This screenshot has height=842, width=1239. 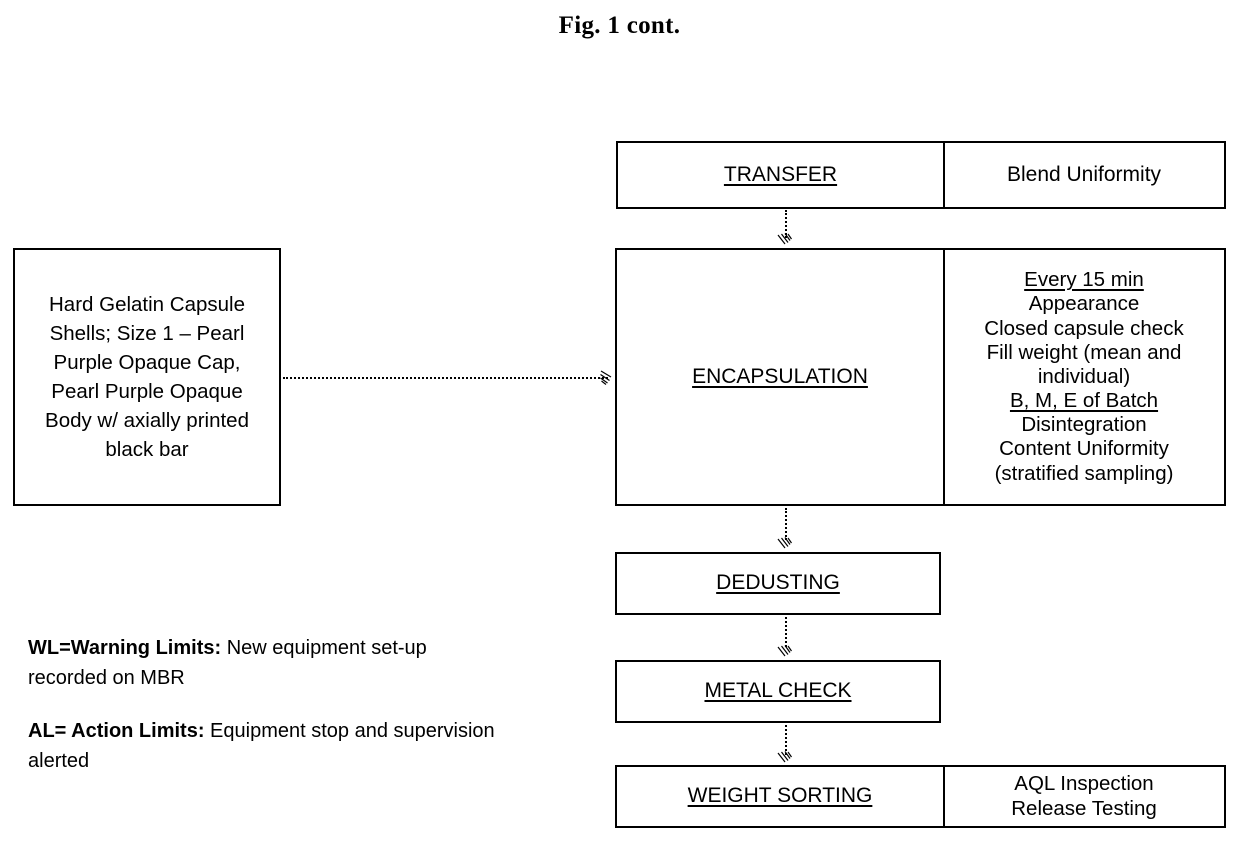 What do you see at coordinates (1084, 425) in the screenshot?
I see `test-item: Disintegration` at bounding box center [1084, 425].